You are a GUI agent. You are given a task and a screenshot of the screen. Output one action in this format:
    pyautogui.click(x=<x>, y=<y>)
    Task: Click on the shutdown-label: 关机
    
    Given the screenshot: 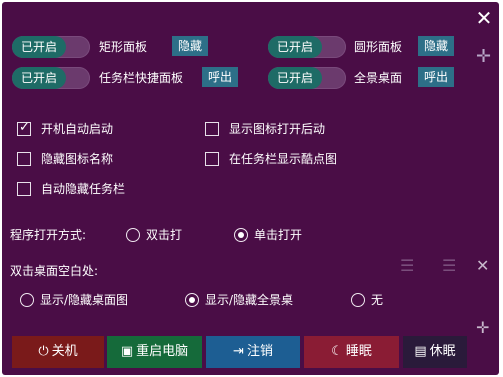 What is the action you would take?
    pyautogui.click(x=64, y=351)
    